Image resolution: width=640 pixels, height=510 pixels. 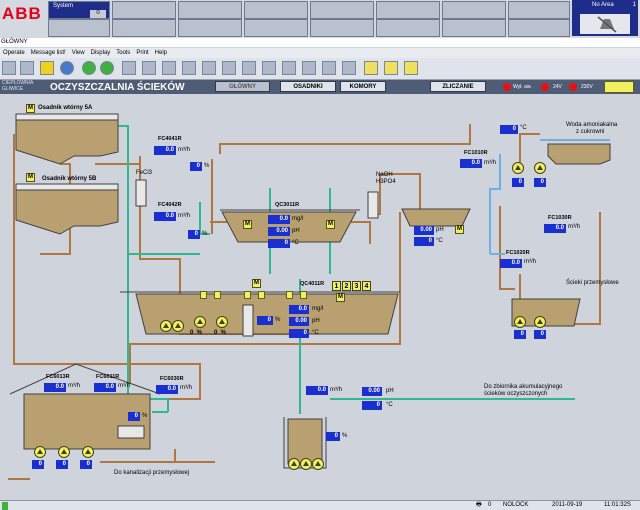 What do you see at coordinates (55, 387) in the screenshot?
I see `fc6013r-flow: 0.0` at bounding box center [55, 387].